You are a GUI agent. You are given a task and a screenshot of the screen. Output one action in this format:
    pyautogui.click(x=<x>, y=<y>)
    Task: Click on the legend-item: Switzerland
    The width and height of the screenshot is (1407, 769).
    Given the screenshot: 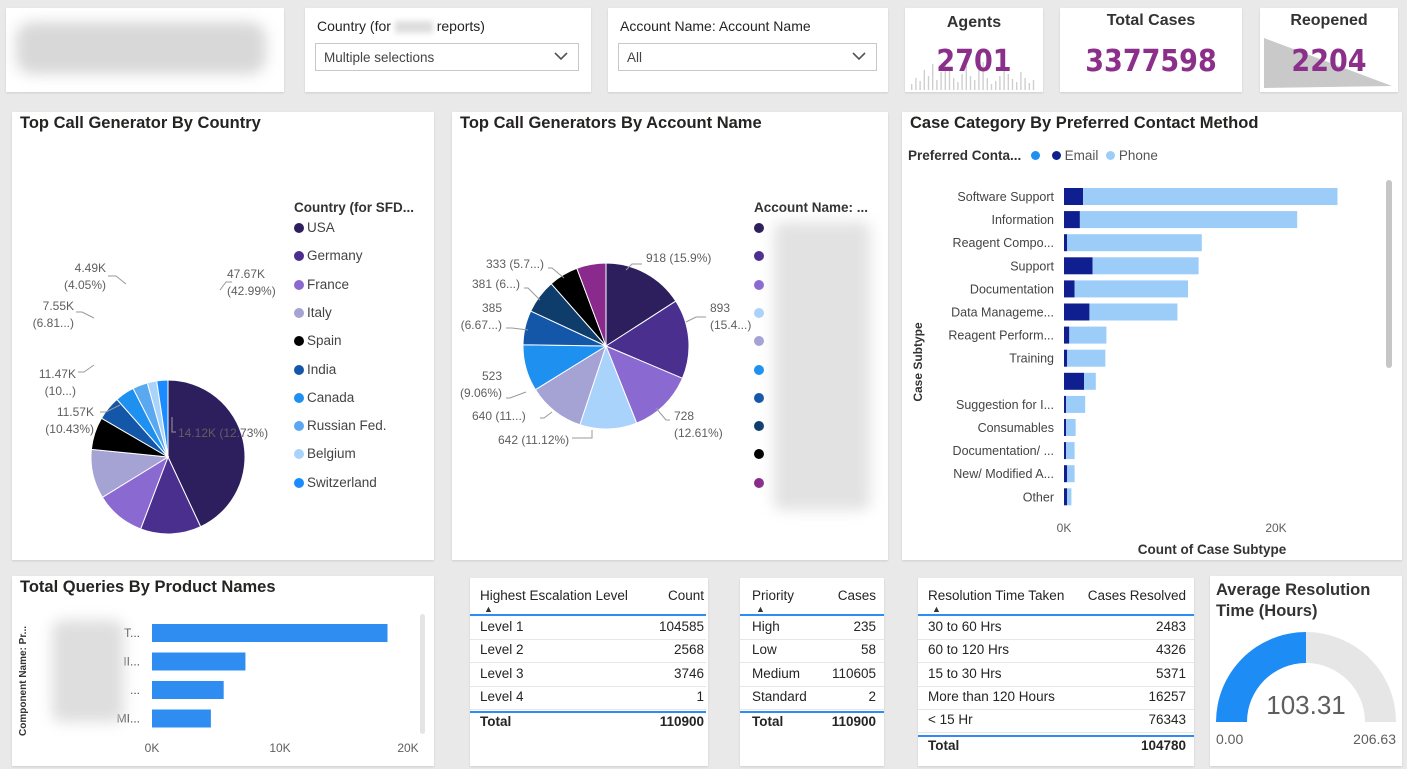 What is the action you would take?
    pyautogui.click(x=335, y=482)
    